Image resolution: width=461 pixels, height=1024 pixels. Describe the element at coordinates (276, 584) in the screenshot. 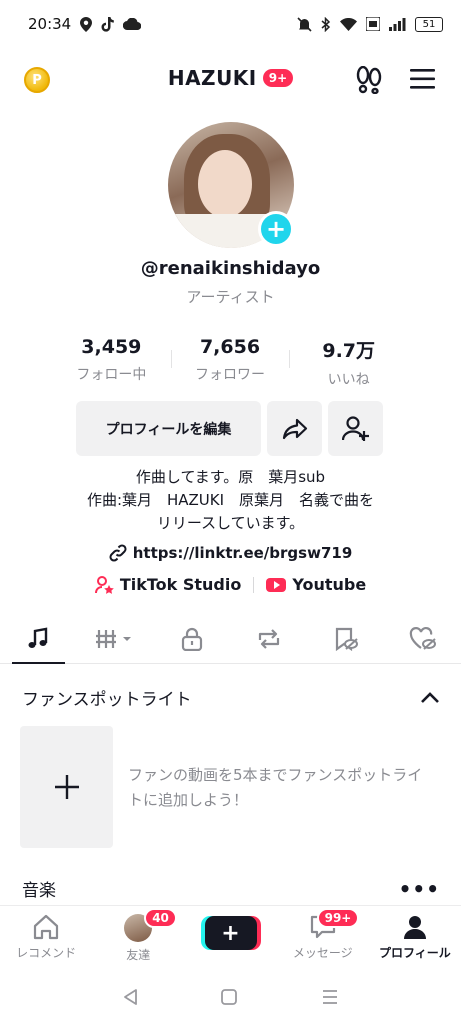

I see `youtube-icon` at that location.